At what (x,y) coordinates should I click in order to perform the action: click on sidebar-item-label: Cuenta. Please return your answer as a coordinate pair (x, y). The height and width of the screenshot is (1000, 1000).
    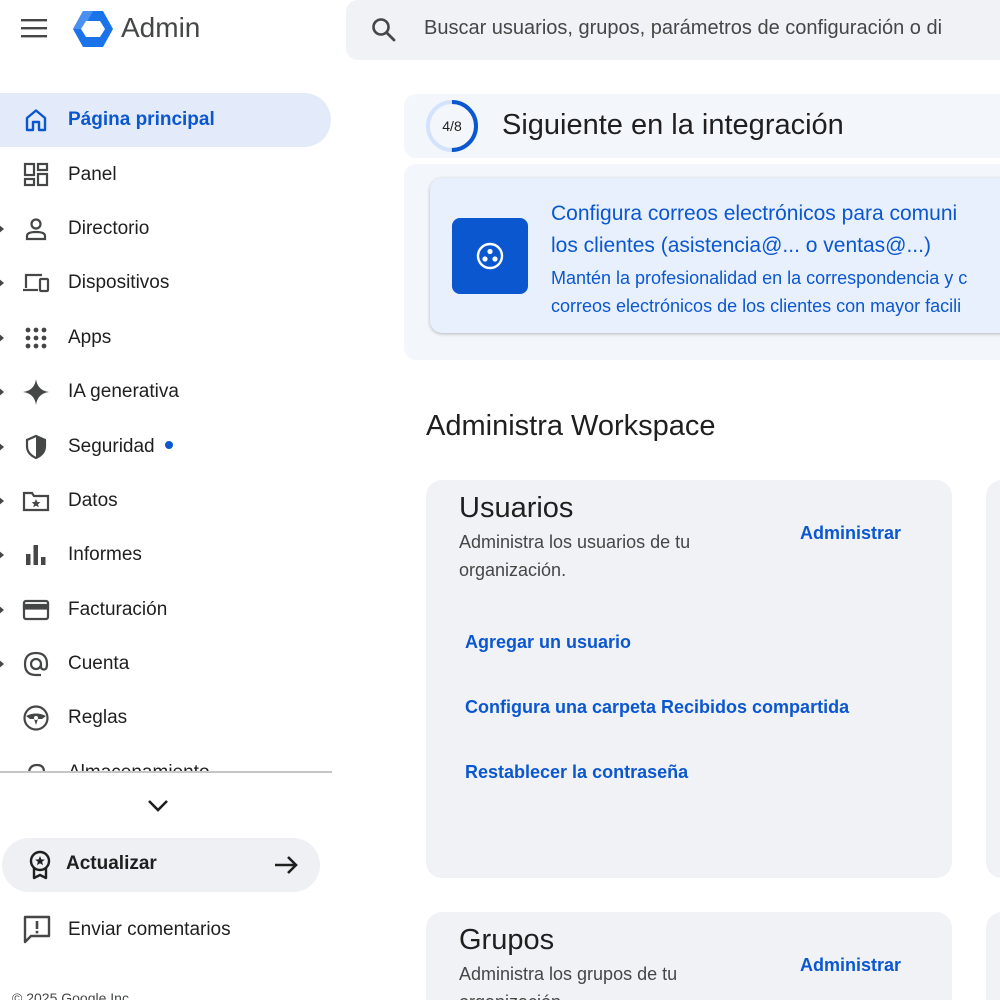
    Looking at the image, I should click on (99, 664).